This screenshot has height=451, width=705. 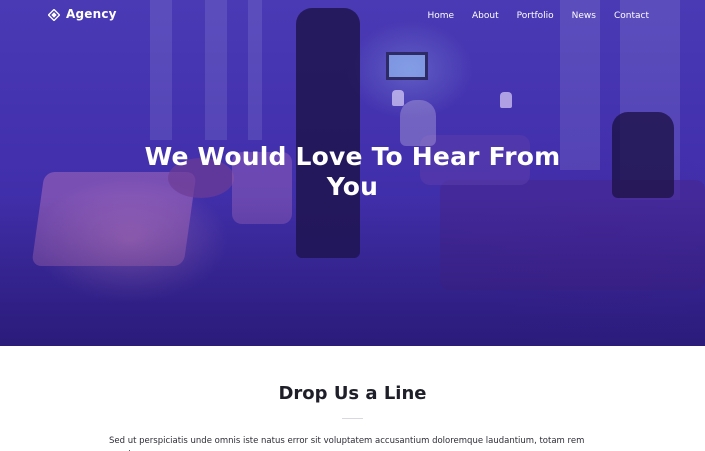 I want to click on nav-item-home: Home, so click(x=440, y=16).